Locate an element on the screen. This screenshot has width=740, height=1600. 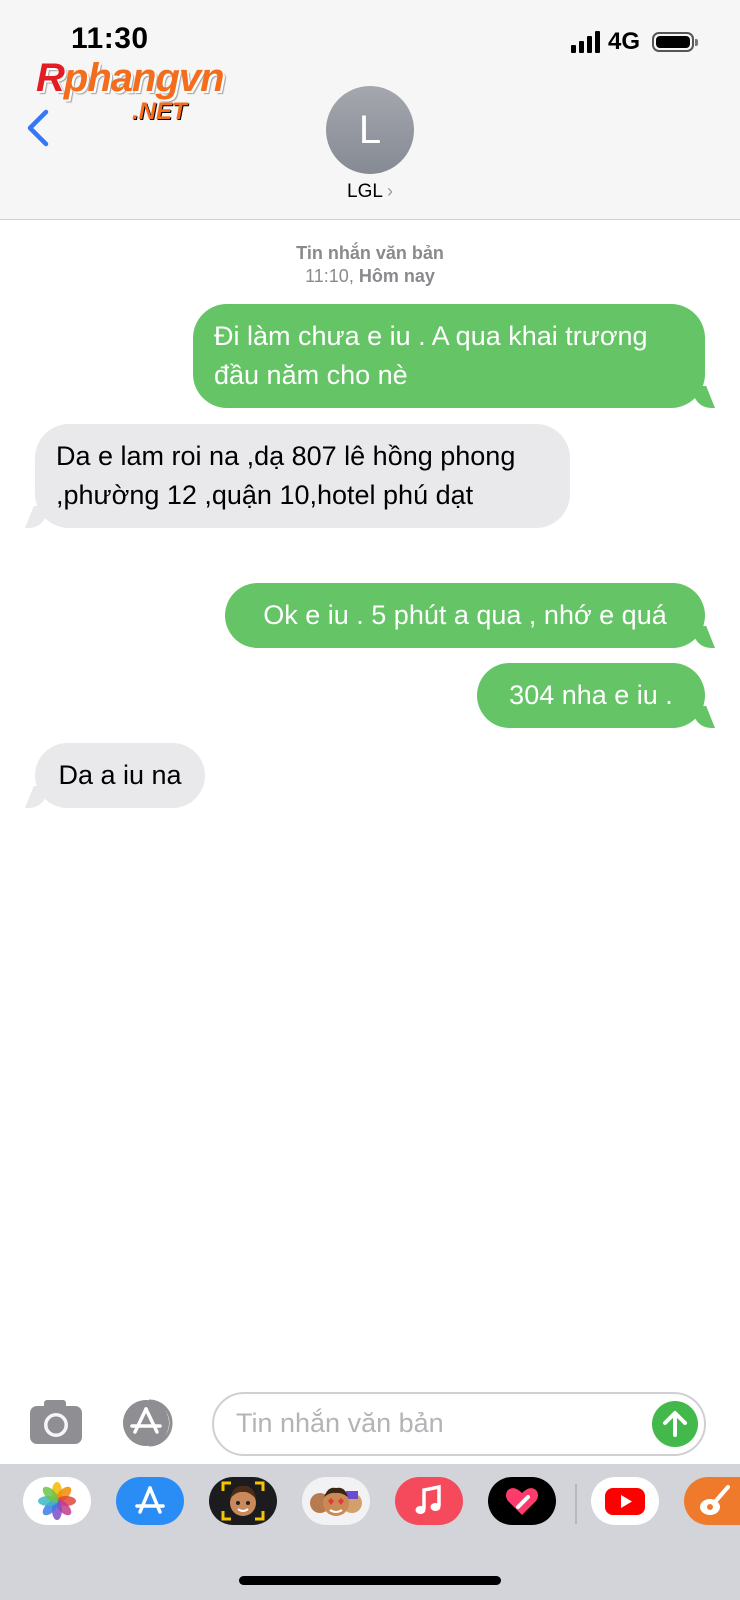
watermark-sub: .NET is located at coordinates (159, 111).